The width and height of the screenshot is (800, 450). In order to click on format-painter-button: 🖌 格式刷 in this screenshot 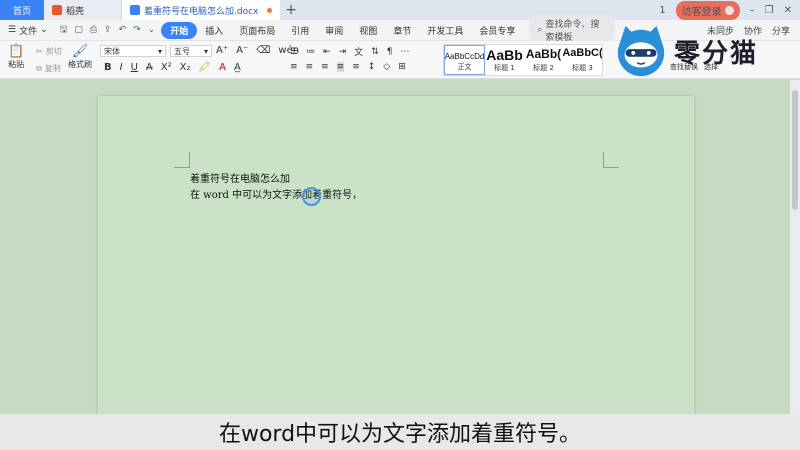, I will do `click(80, 57)`.